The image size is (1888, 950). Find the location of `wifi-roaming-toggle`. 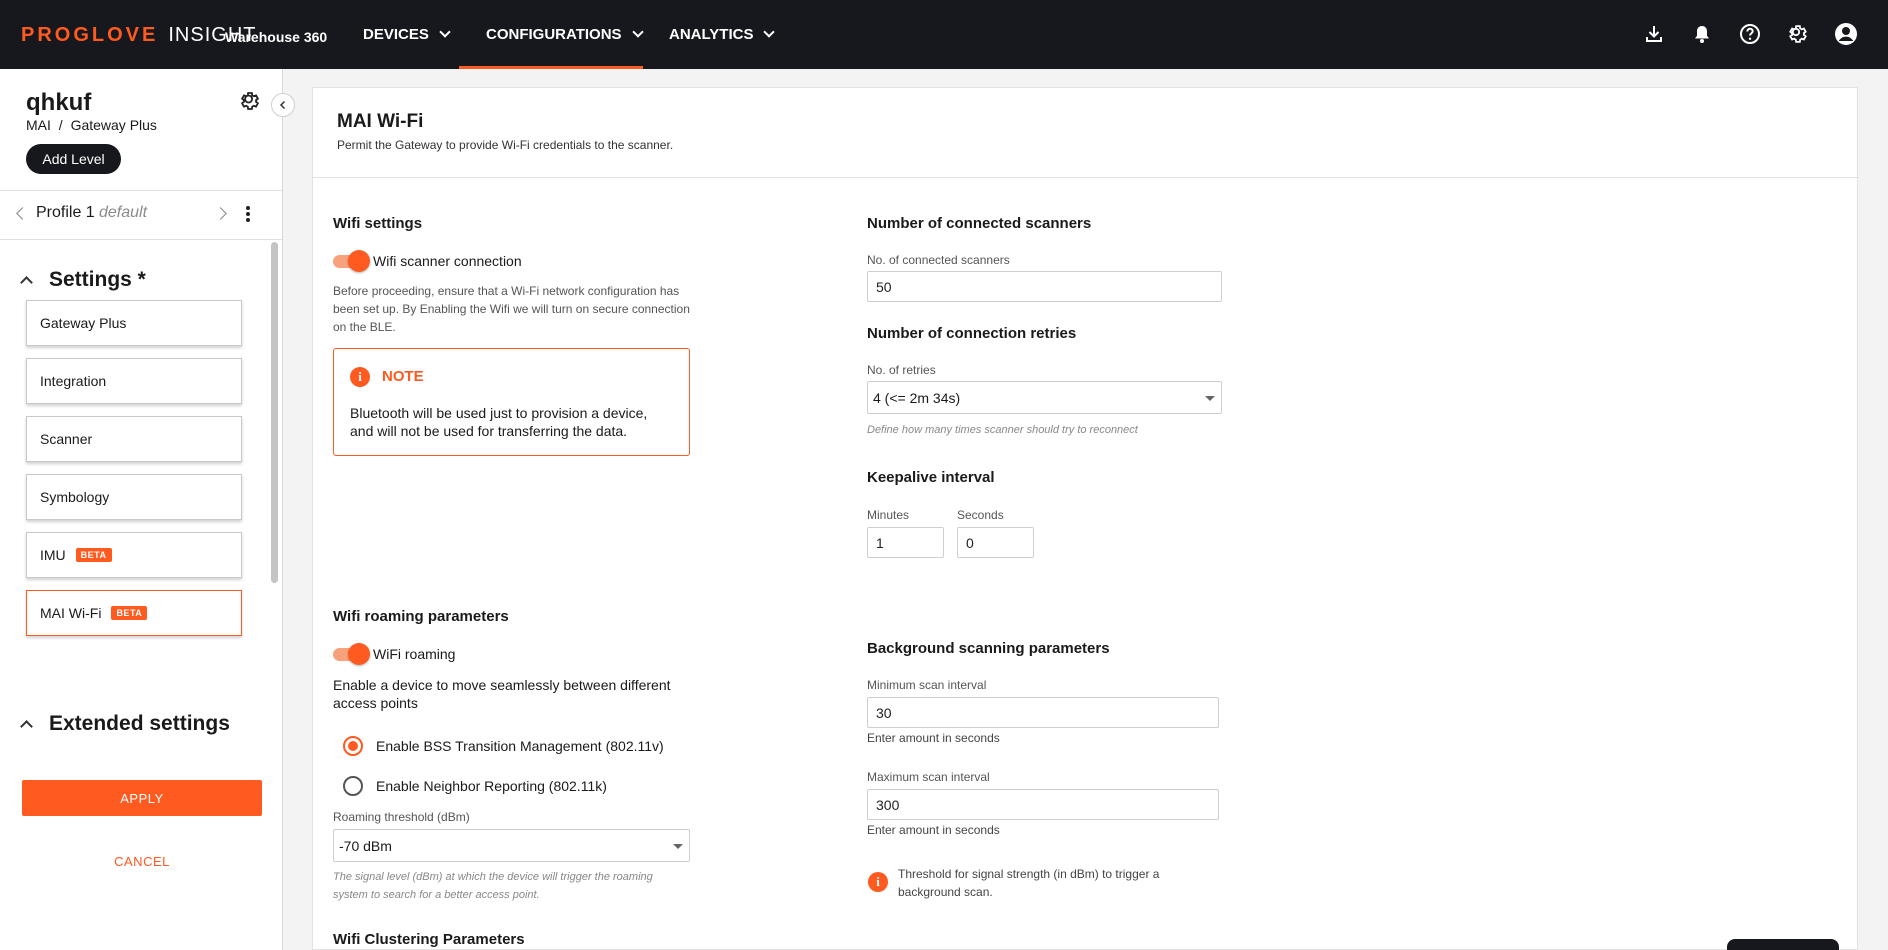

wifi-roaming-toggle is located at coordinates (351, 654).